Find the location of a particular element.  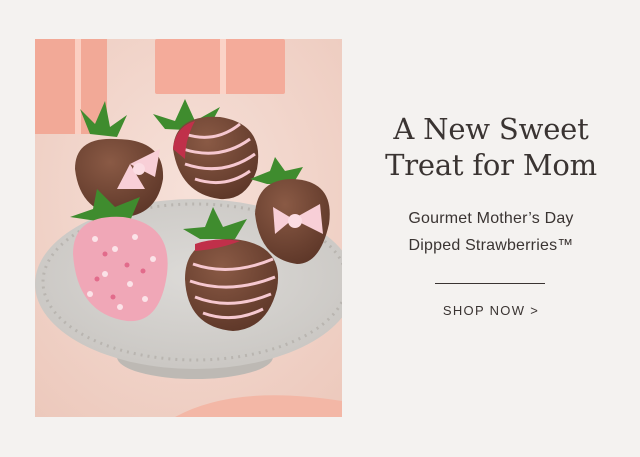

gift-box is located at coordinates (71, 86).